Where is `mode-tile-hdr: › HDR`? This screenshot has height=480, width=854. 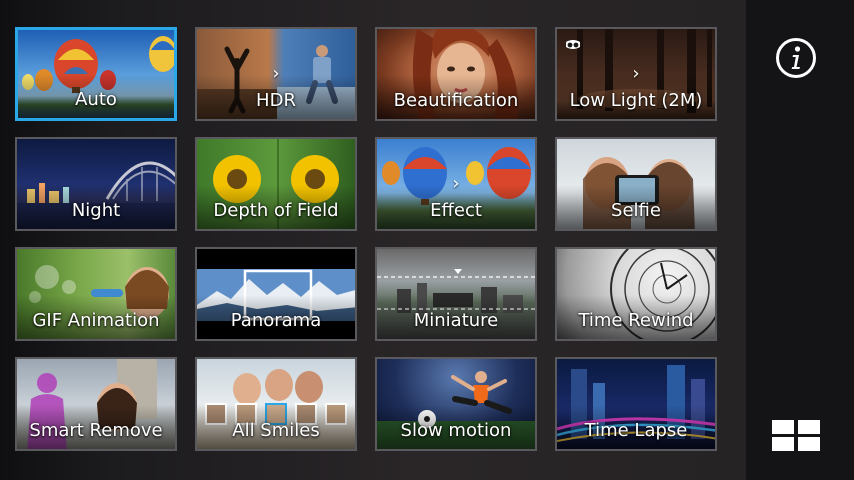 mode-tile-hdr: › HDR is located at coordinates (276, 74).